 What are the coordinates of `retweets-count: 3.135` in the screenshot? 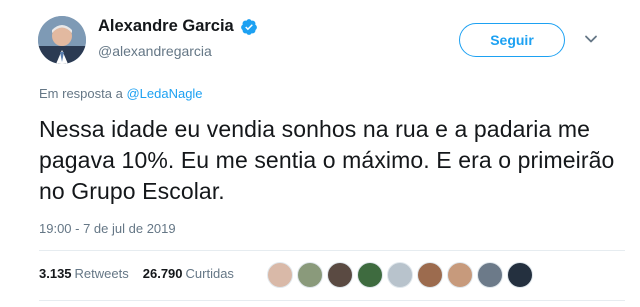 It's located at (55, 273).